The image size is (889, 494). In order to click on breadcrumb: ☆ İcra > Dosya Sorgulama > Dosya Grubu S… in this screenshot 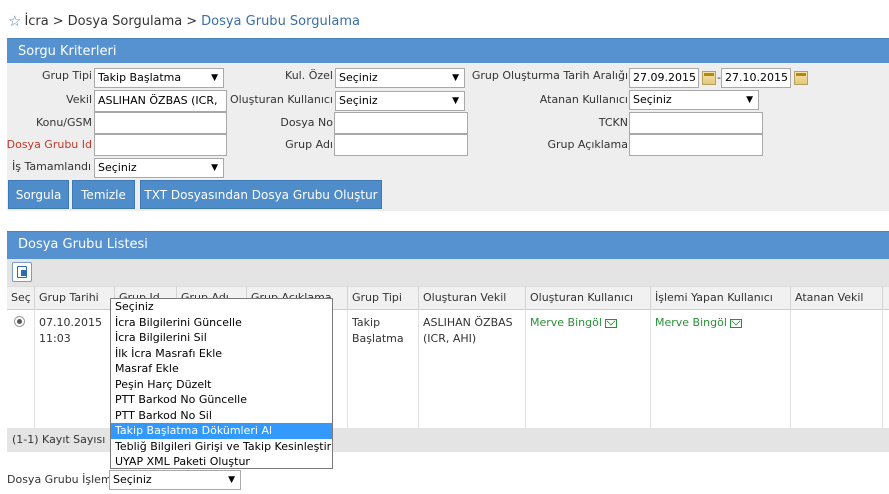, I will do `click(184, 21)`.